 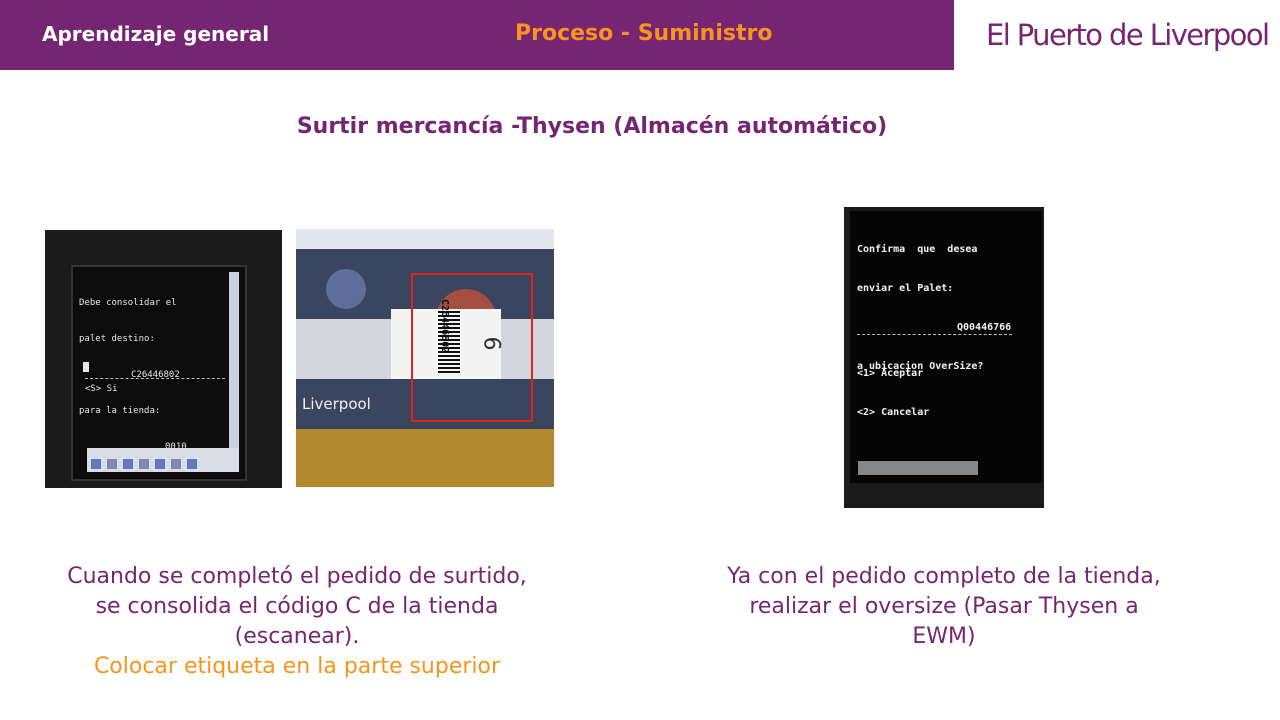 I want to click on package-brand-text: Liverpool, so click(x=336, y=404).